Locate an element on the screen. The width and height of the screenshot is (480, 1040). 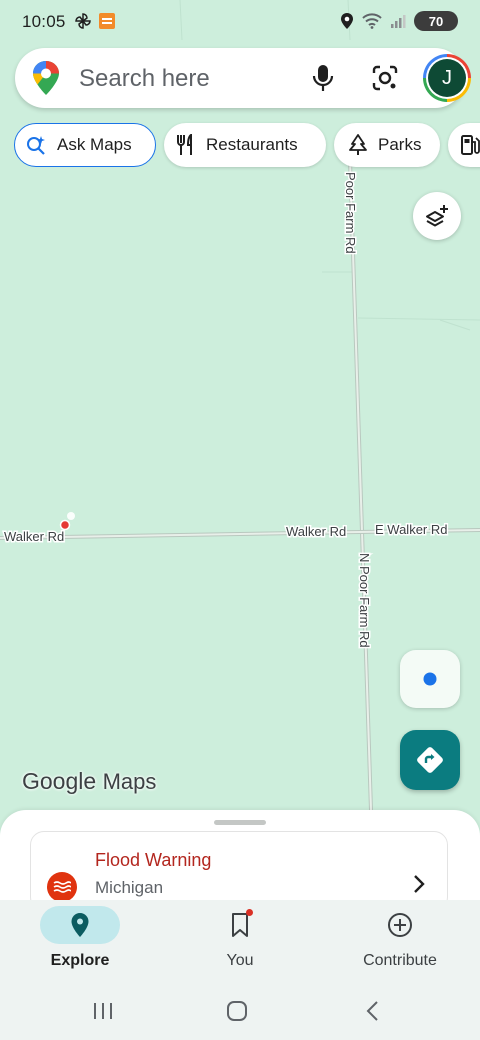
chip-label: Restaurants is located at coordinates (252, 144).